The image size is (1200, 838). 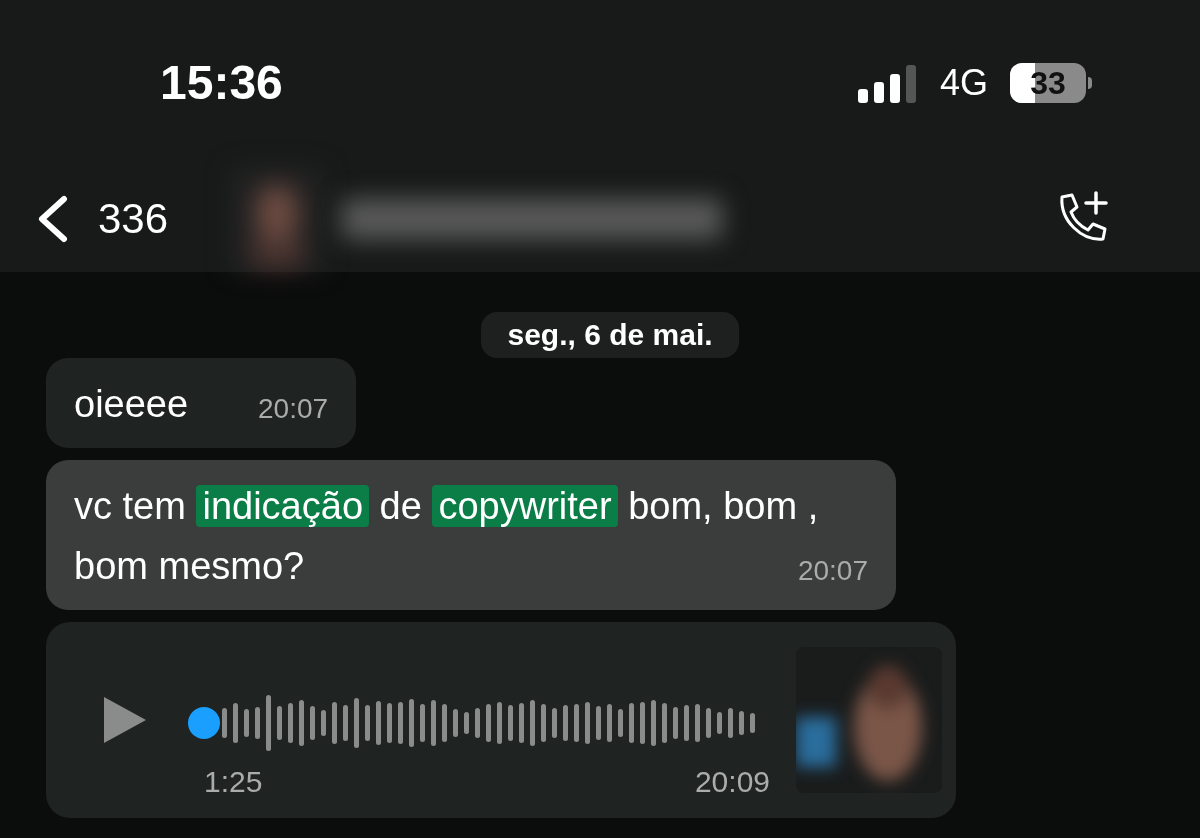 What do you see at coordinates (221, 82) in the screenshot?
I see `clock-time: 15:36` at bounding box center [221, 82].